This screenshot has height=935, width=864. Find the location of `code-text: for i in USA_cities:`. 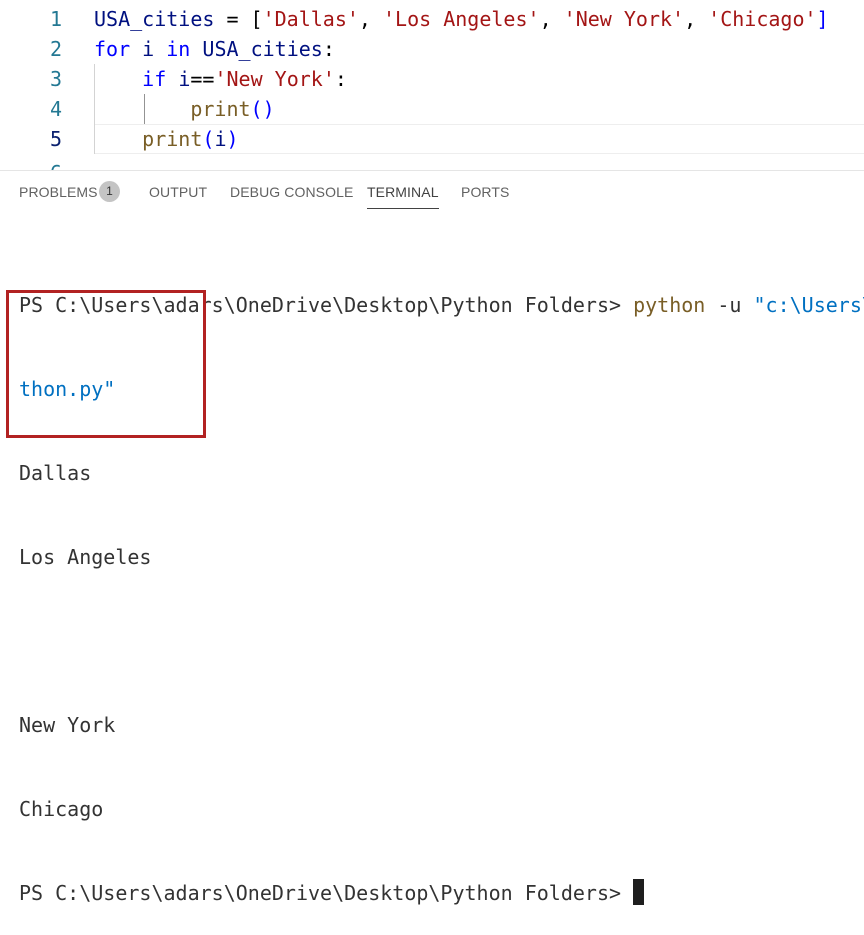

code-text: for i in USA_cities: is located at coordinates (214, 49).